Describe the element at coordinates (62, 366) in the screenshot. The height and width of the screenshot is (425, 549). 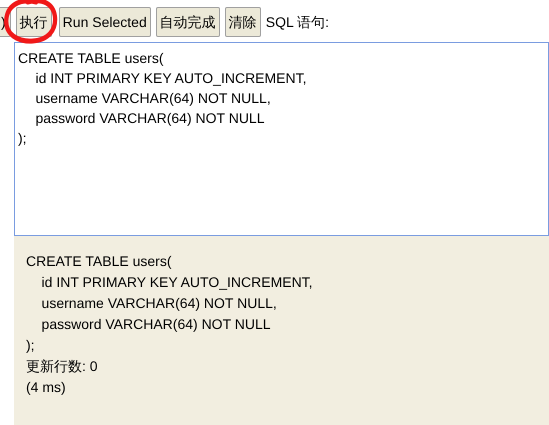
I see `result-line: 更新行数: 0` at that location.